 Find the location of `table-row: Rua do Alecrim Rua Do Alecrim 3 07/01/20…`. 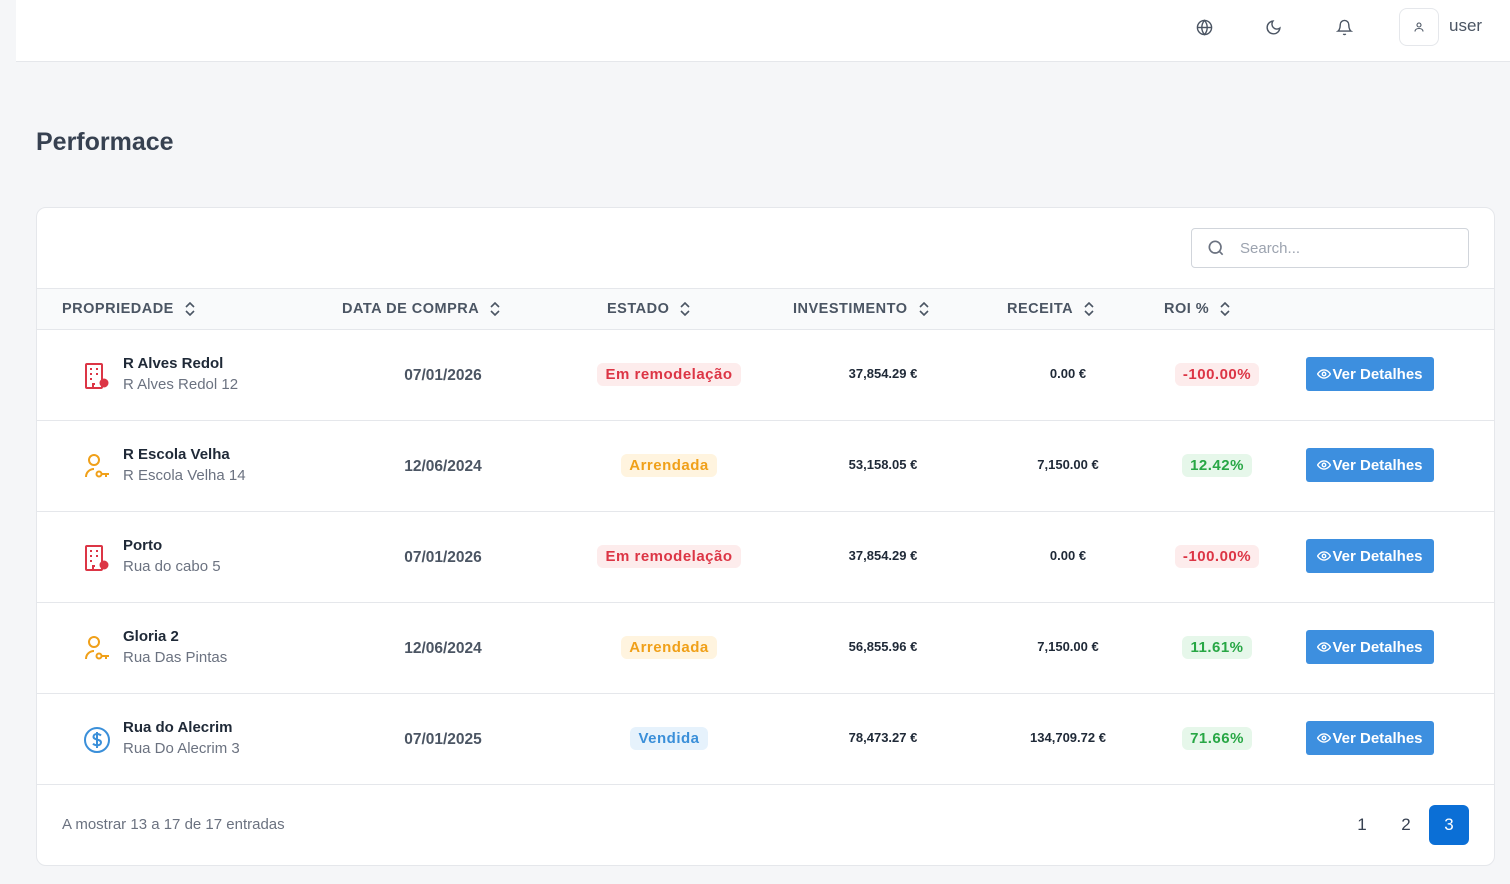

table-row: Rua do Alecrim Rua Do Alecrim 3 07/01/20… is located at coordinates (765, 739).